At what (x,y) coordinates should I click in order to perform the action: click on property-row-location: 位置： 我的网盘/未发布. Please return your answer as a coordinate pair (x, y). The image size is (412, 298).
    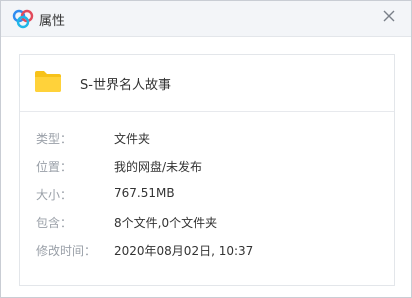
    Looking at the image, I should click on (207, 166).